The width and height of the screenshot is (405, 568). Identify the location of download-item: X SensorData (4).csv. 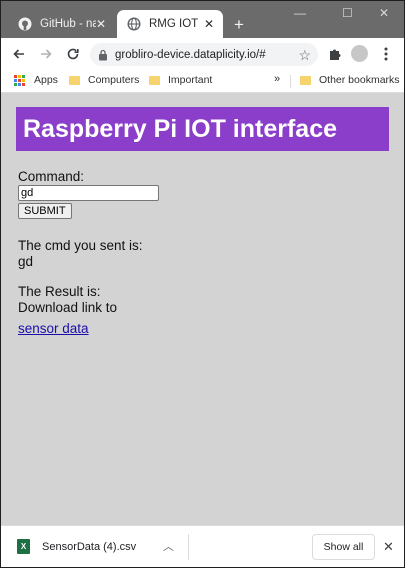
(76, 546).